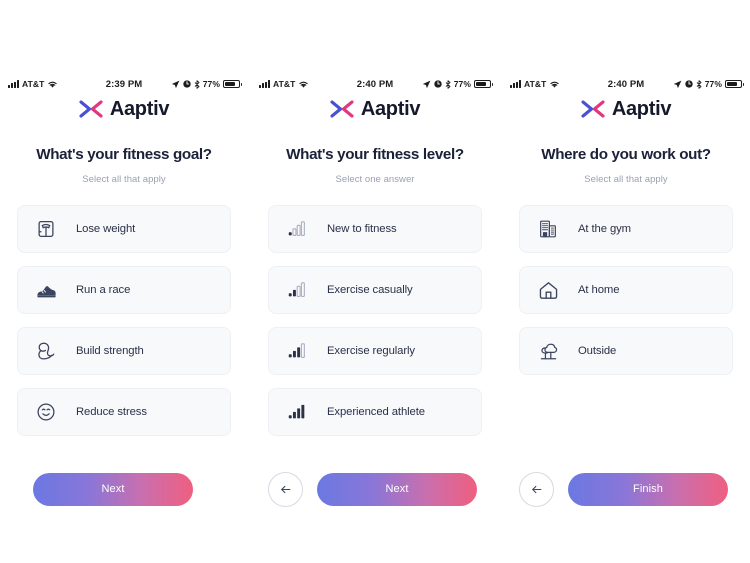  I want to click on signal-level-3-icon, so click(297, 351).